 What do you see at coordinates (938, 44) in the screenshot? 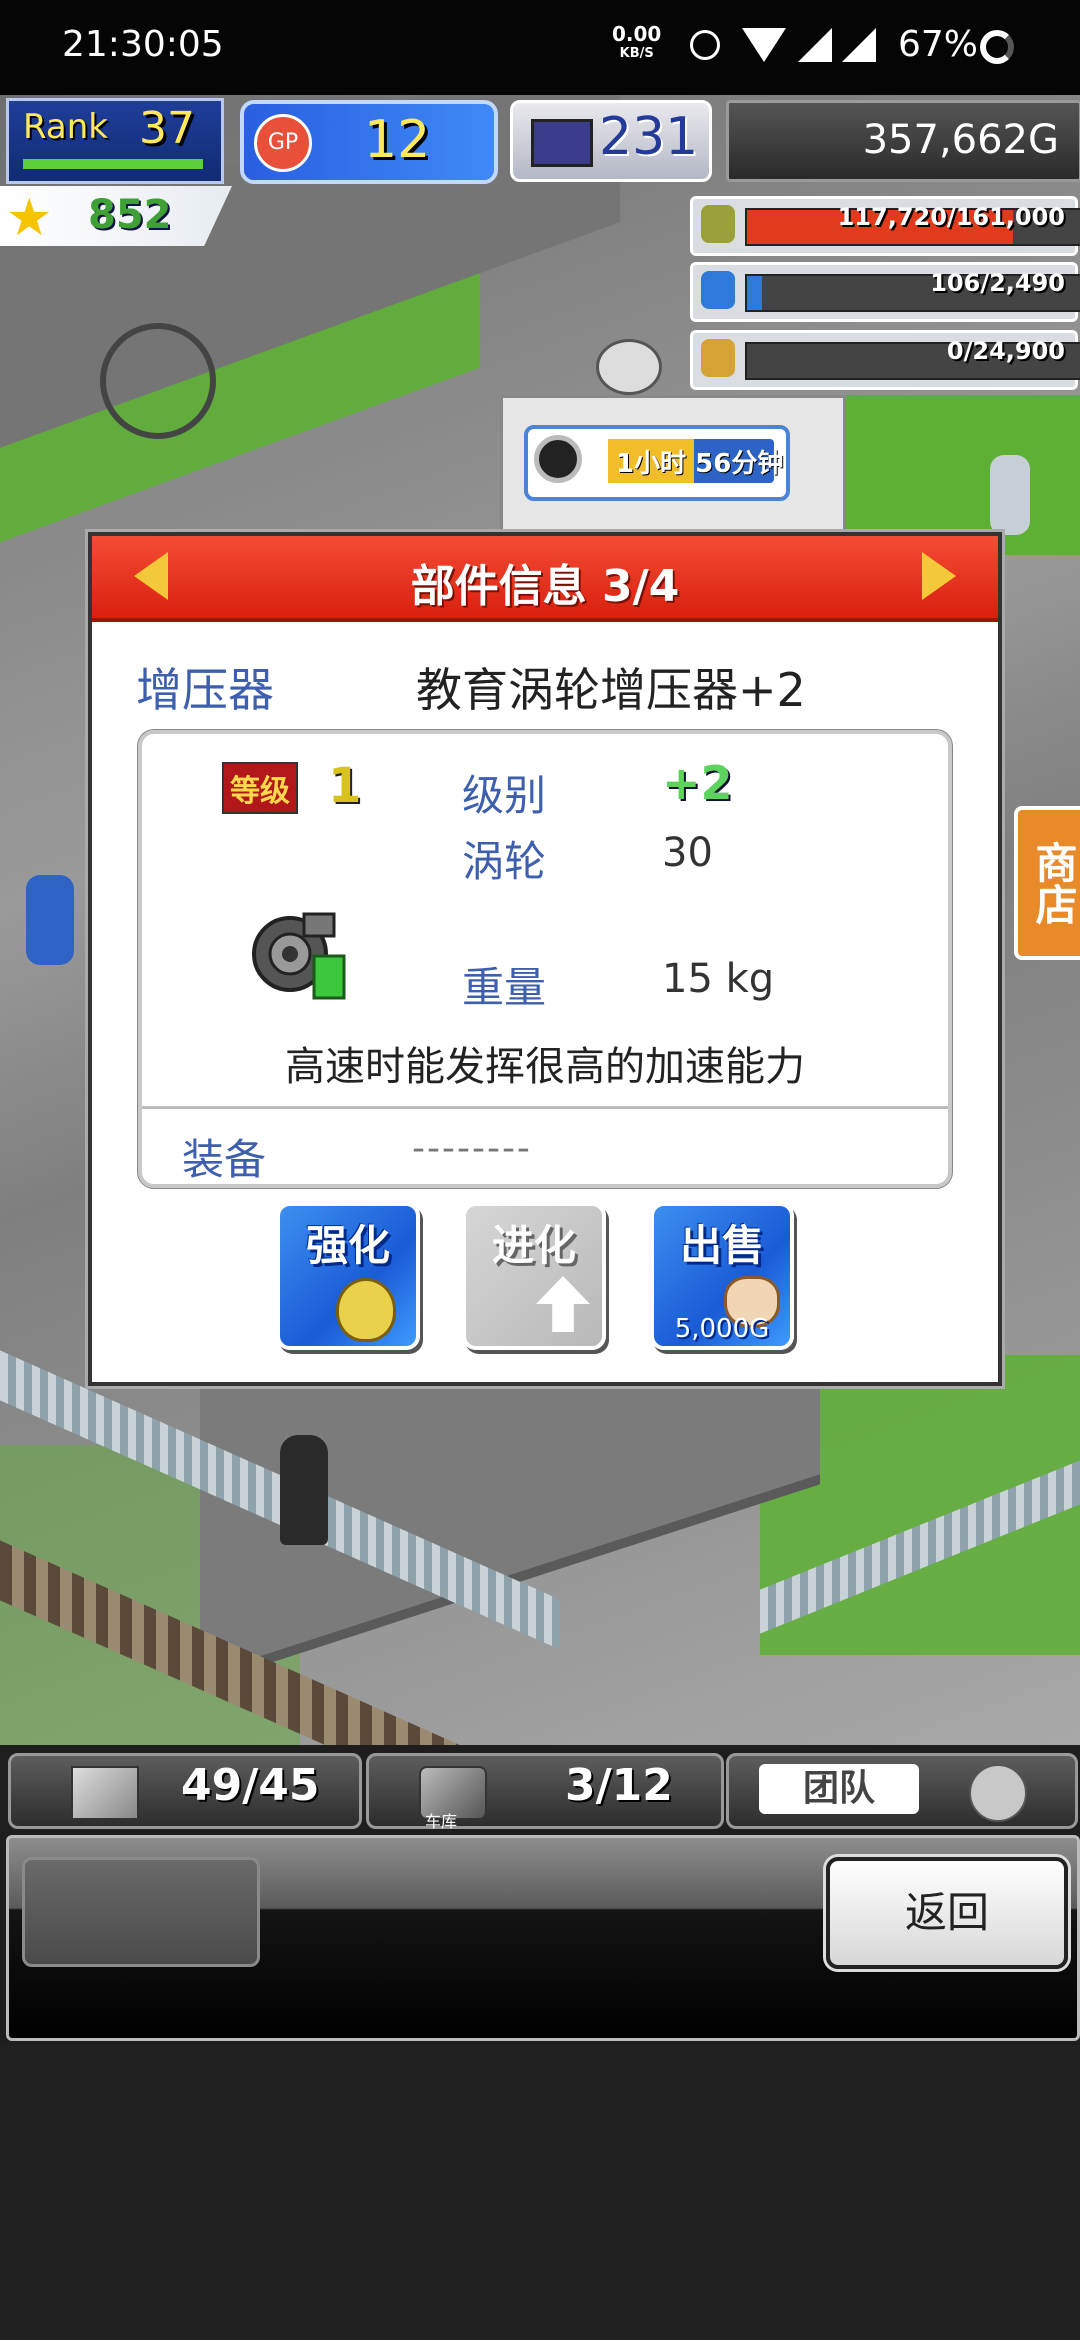
I see `battery-level: 67%` at bounding box center [938, 44].